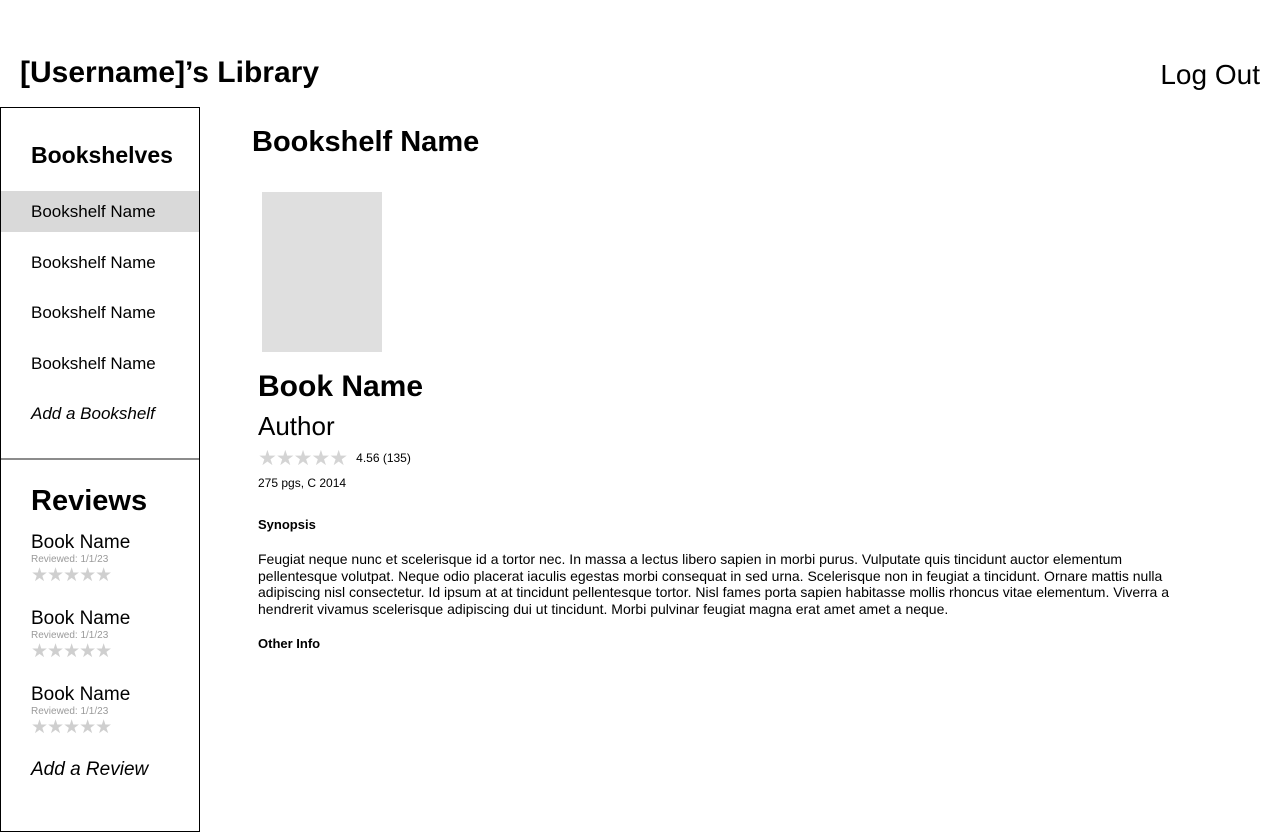  I want to click on bookshelves-heading: Bookshelves, so click(102, 155).